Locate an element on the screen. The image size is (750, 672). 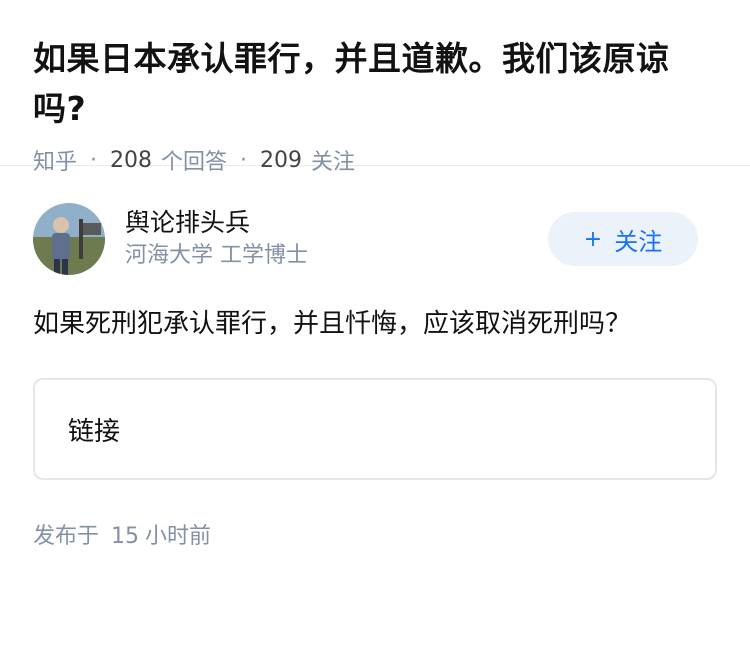
published-unit: 小时前 is located at coordinates (178, 536).